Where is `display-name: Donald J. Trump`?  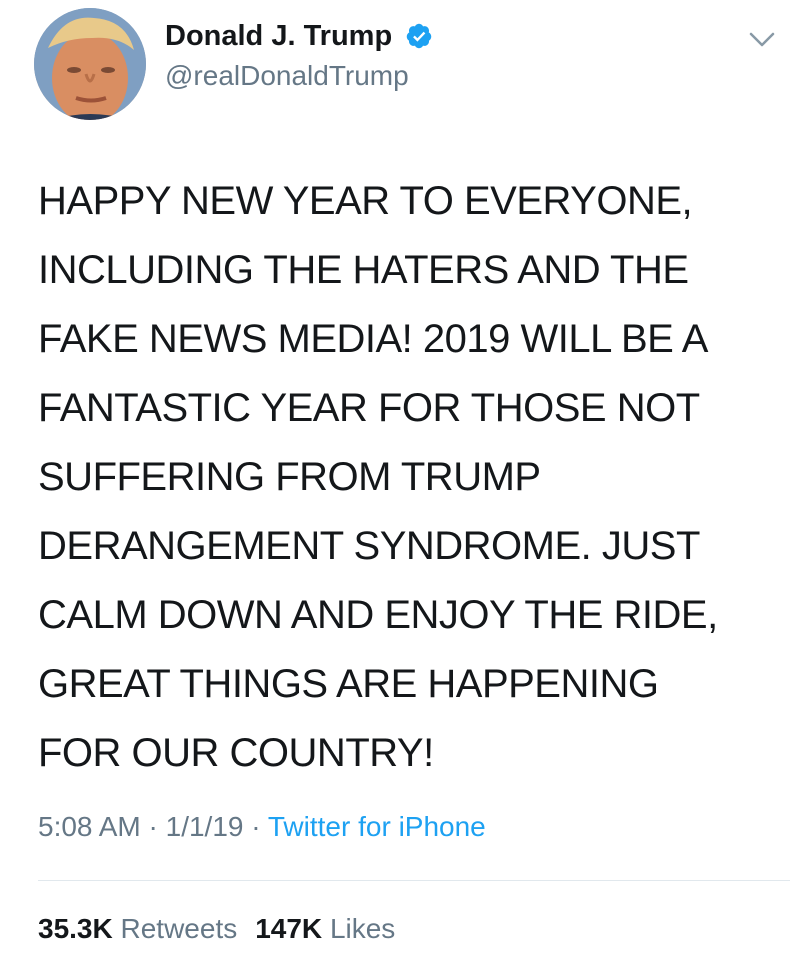
display-name: Donald J. Trump is located at coordinates (278, 36).